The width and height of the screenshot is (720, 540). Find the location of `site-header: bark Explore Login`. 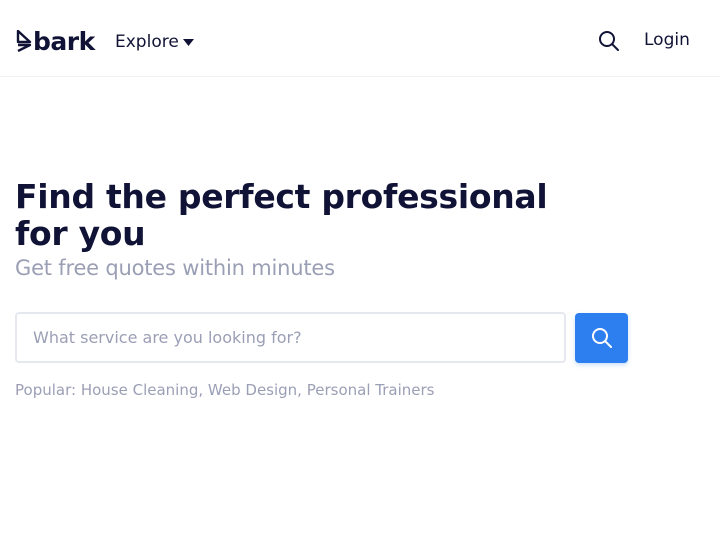

site-header: bark Explore Login is located at coordinates (360, 38).